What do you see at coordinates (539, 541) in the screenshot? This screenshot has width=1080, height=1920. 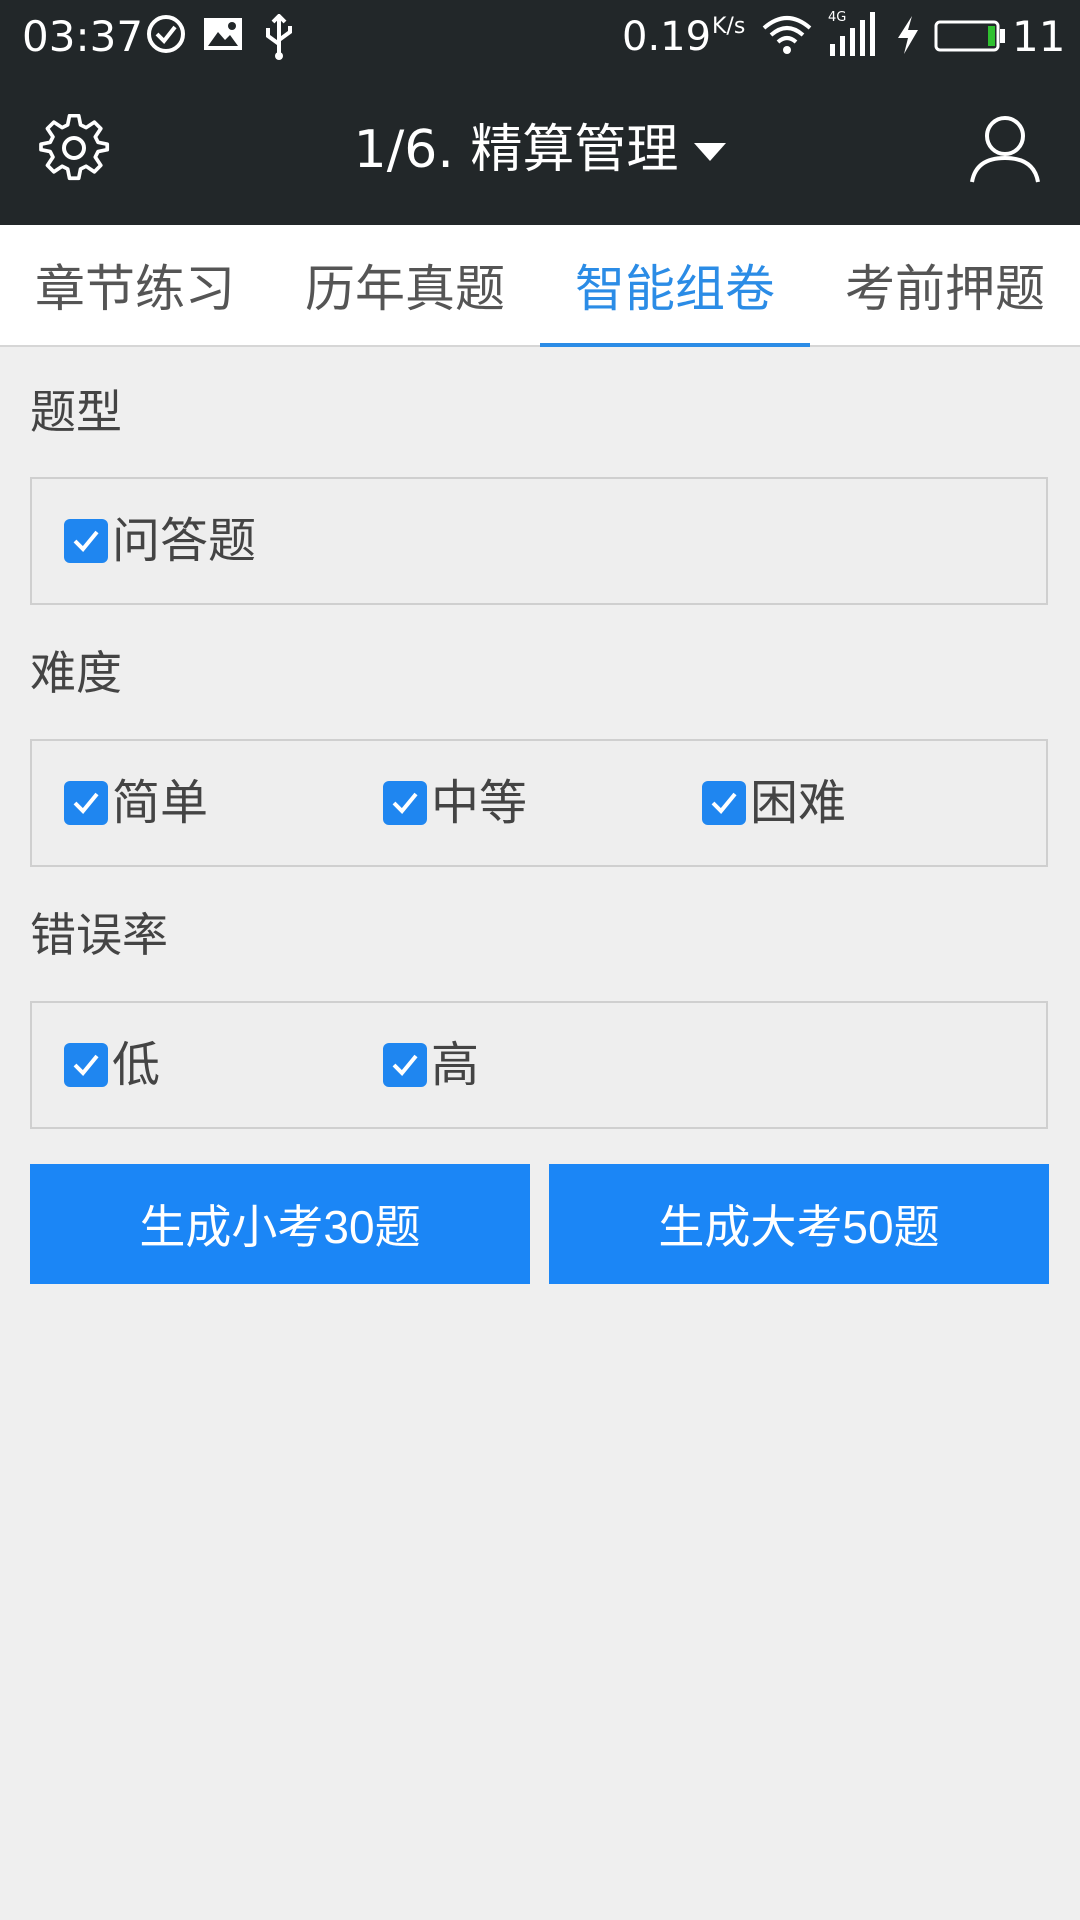 I see `question-type-panel: 问答题` at bounding box center [539, 541].